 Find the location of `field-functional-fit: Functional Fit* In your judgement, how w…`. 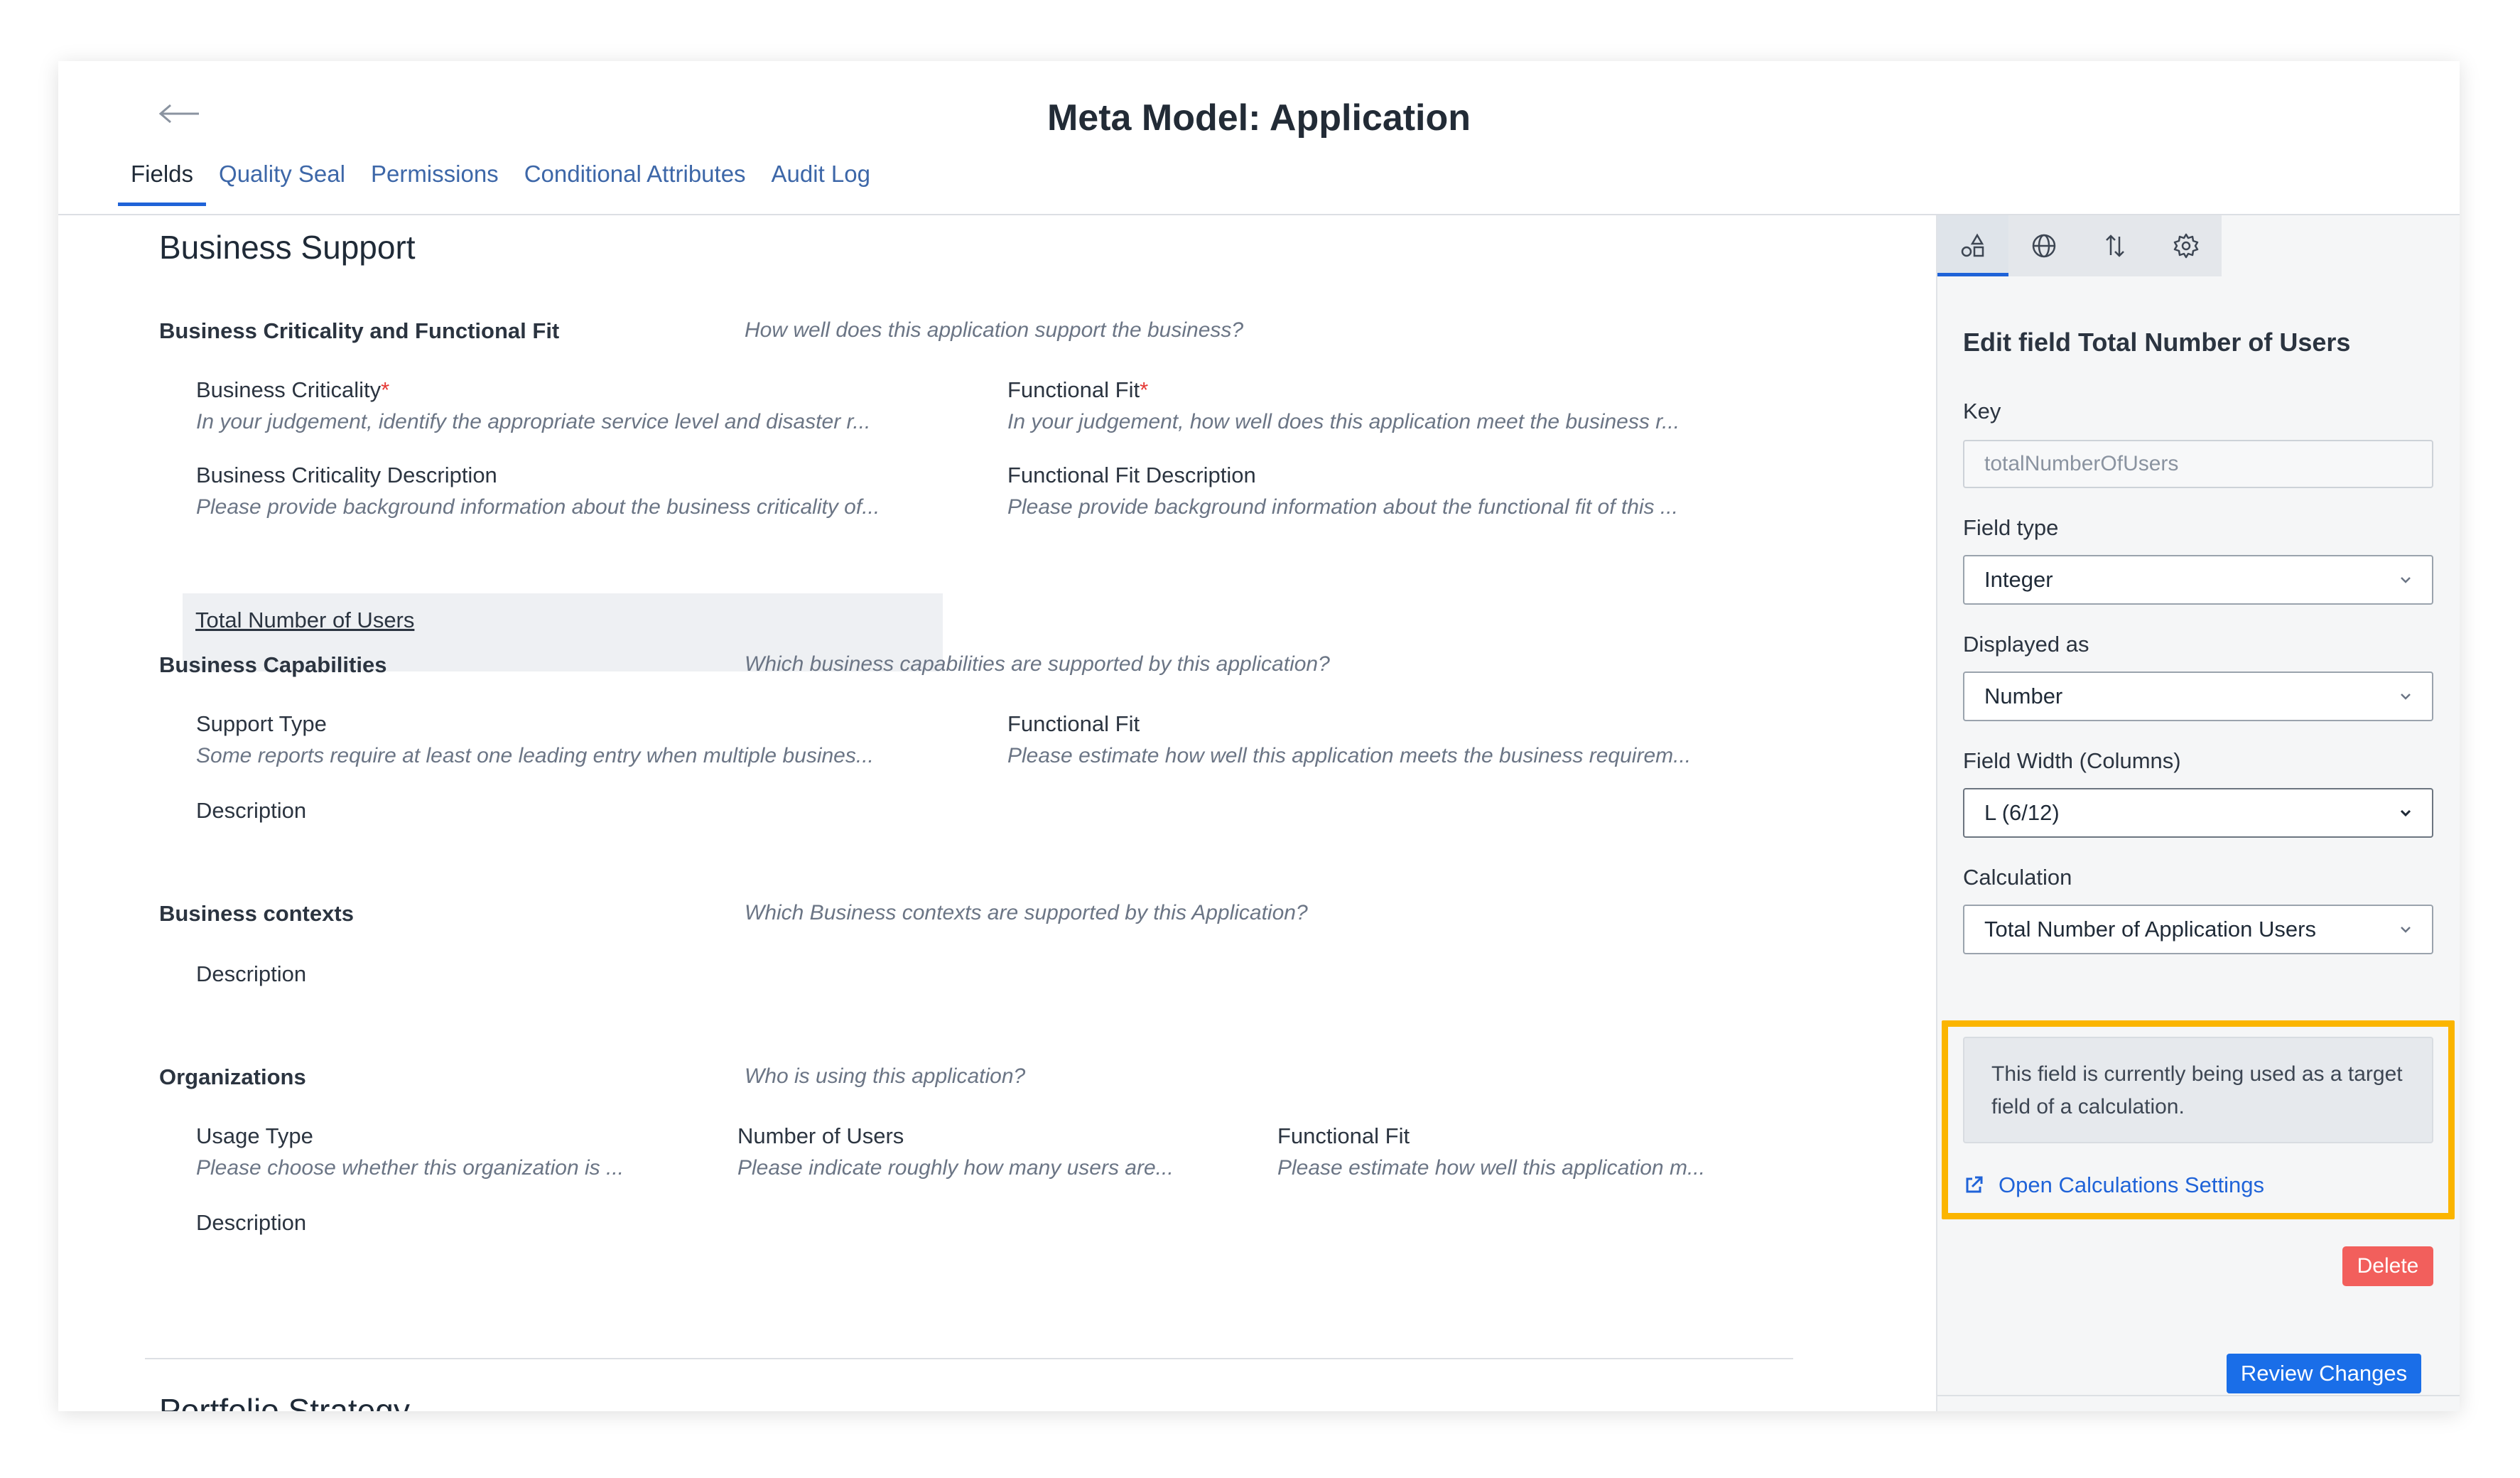

field-functional-fit: Functional Fit* In your judgement, how w… is located at coordinates (1370, 405).